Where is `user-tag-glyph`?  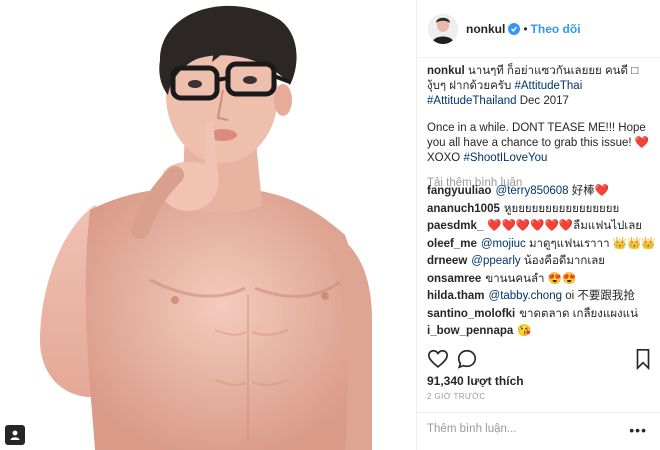 user-tag-glyph is located at coordinates (15, 435).